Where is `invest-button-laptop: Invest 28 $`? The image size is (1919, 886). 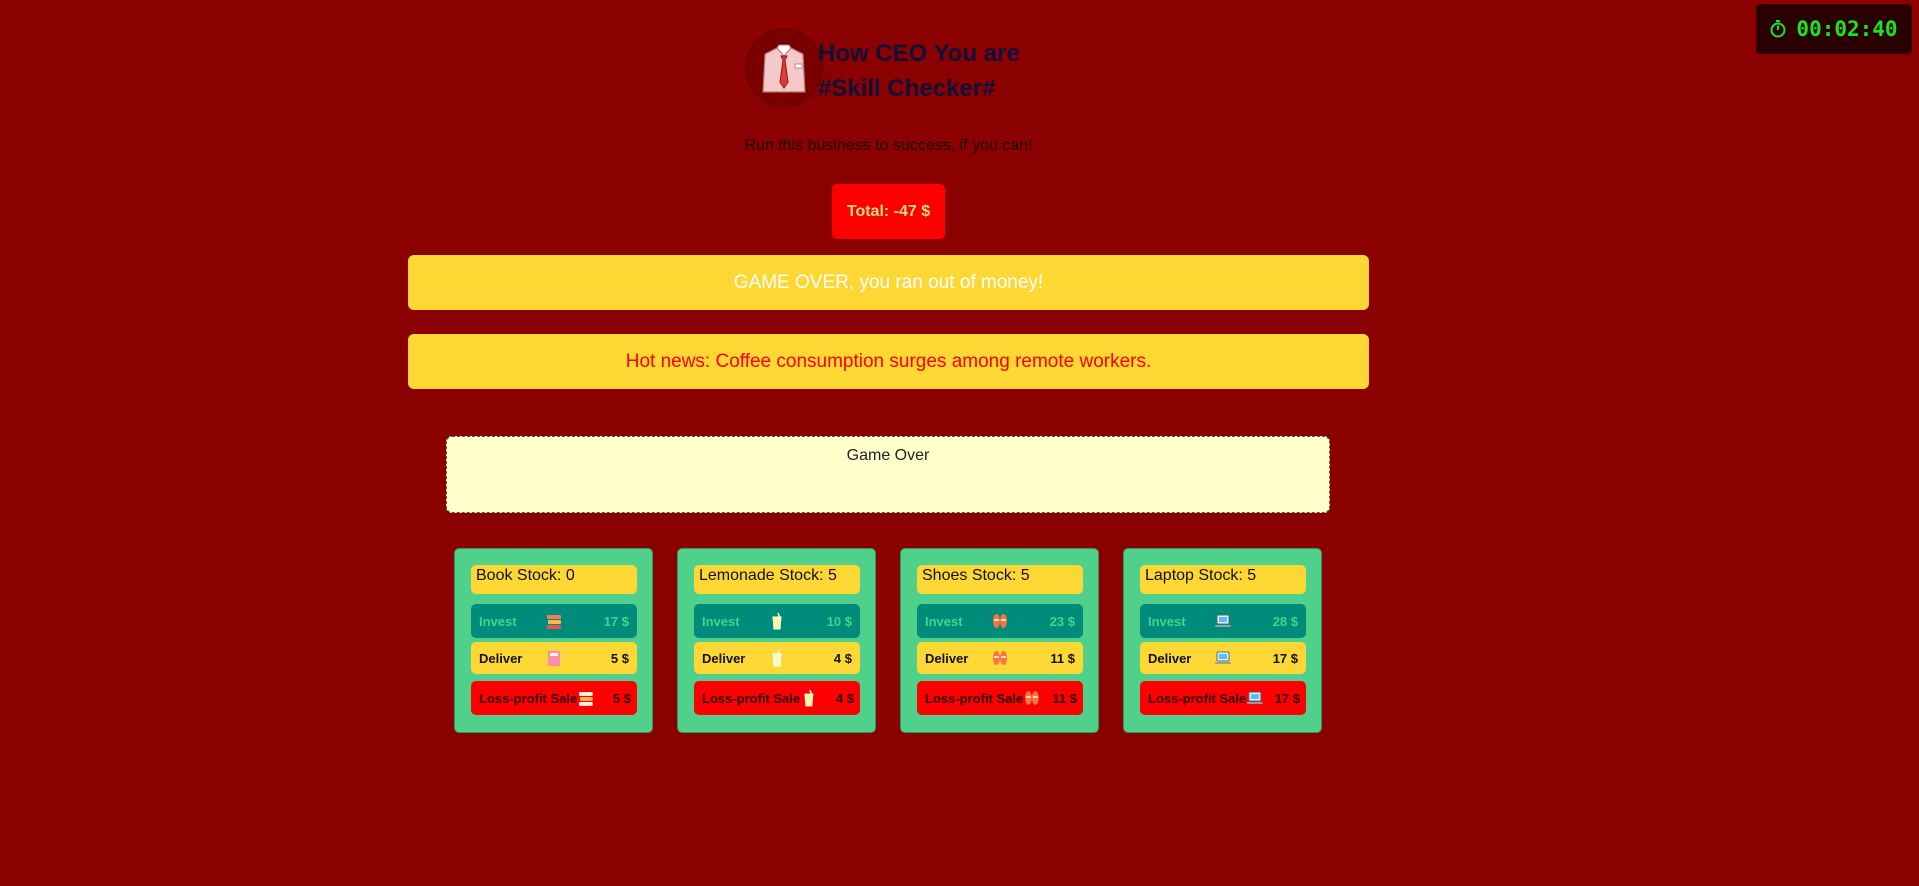 invest-button-laptop: Invest 28 $ is located at coordinates (1223, 621).